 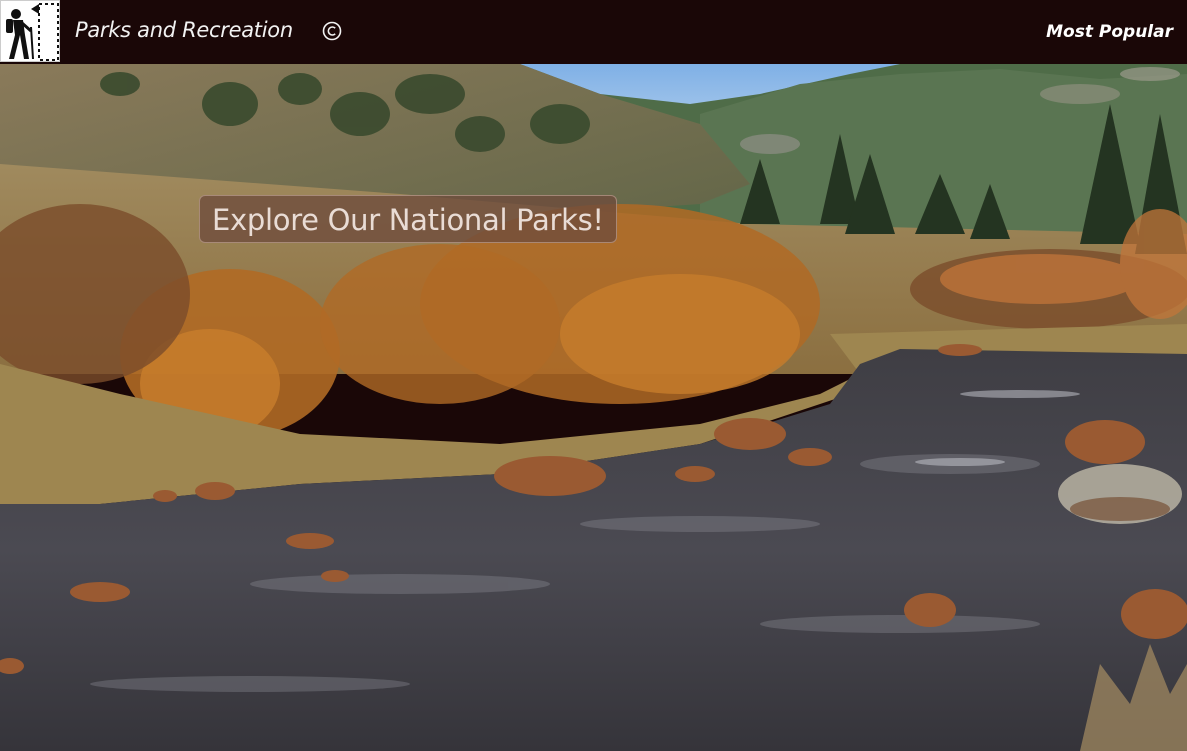 I want to click on copyright-icon, so click(x=332, y=31).